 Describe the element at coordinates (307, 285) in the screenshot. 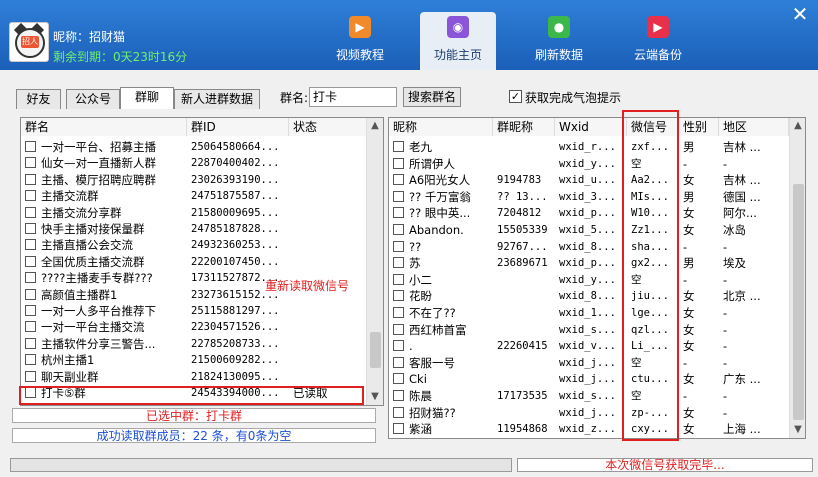

I see `reread-wechat-id-hint: 重新读取微信号` at that location.